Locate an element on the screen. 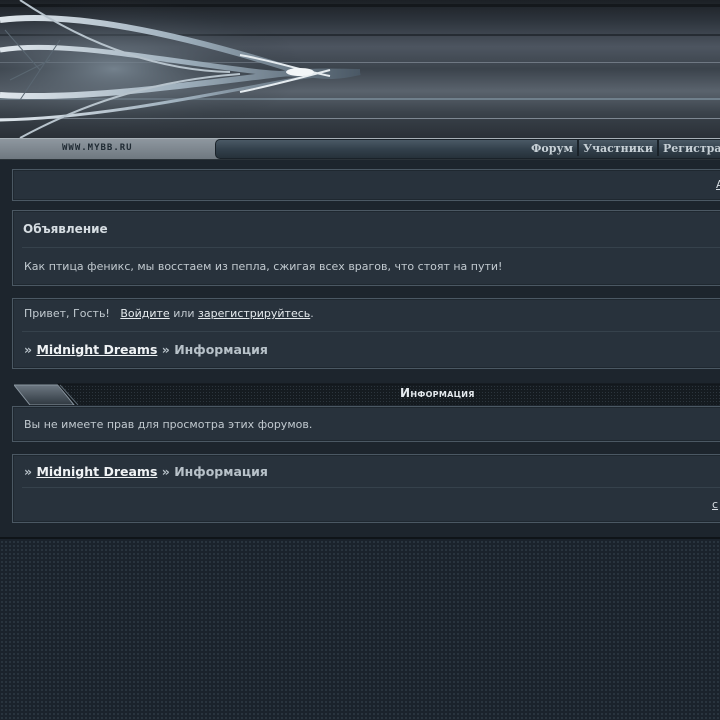  breadcrumb-bottom: » Midnight Dreams » Информация is located at coordinates (146, 471).